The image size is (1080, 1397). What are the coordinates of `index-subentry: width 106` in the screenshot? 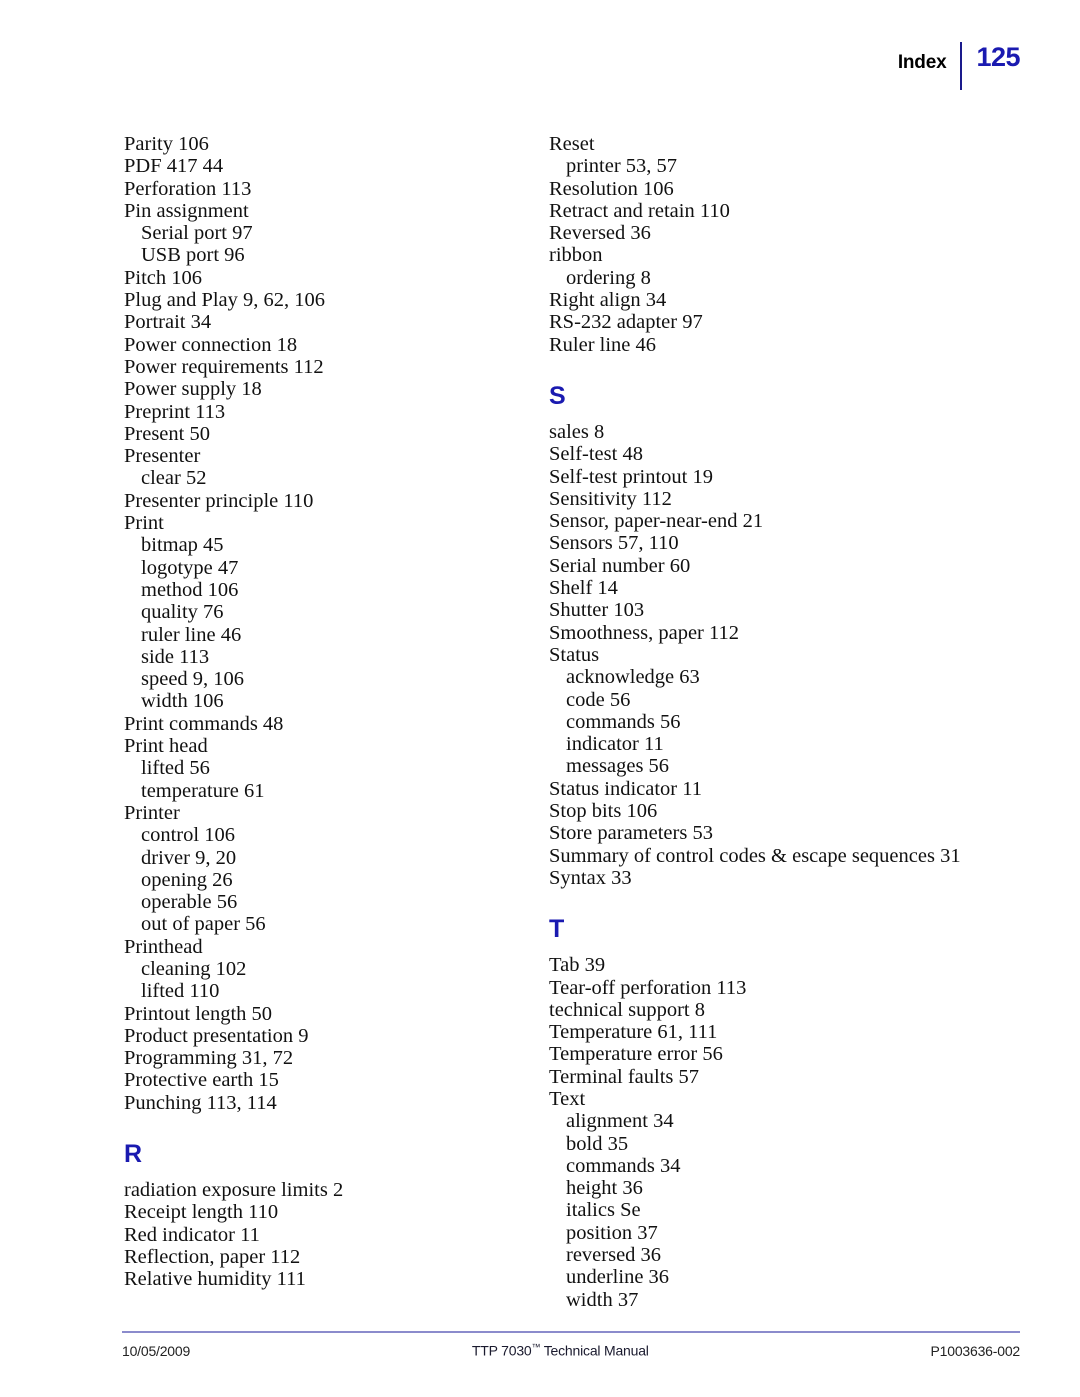 It's located at (182, 701).